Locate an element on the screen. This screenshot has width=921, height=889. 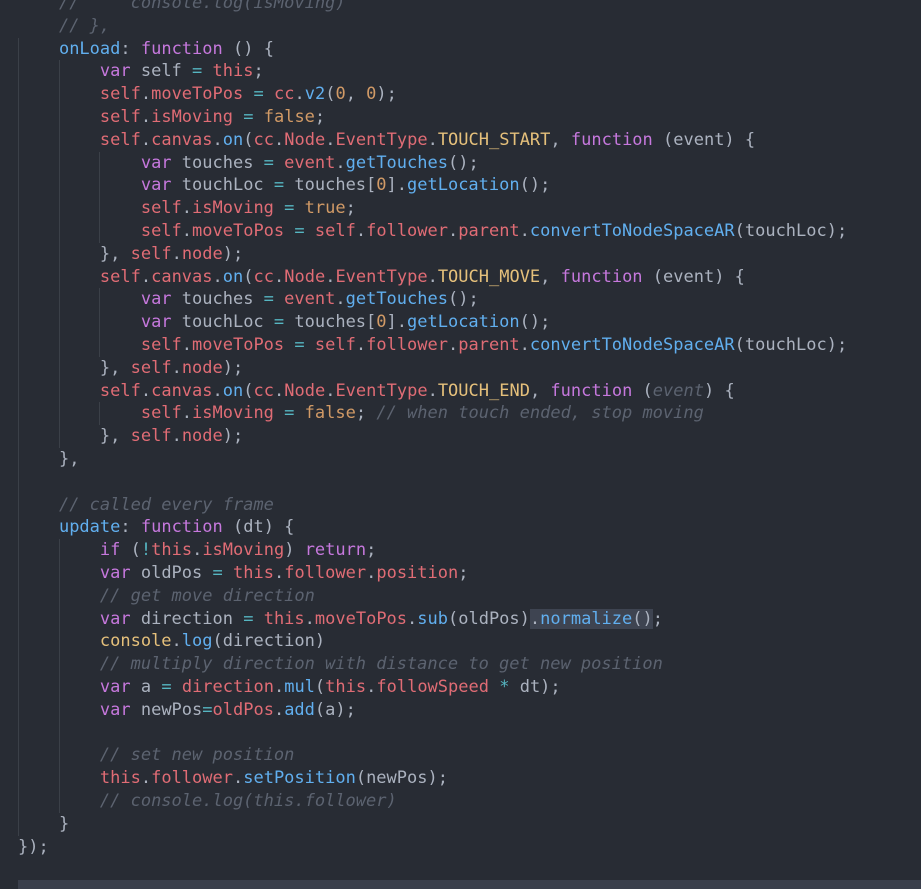
code-line: var oldPos = this.follower.position; is located at coordinates (243, 573).